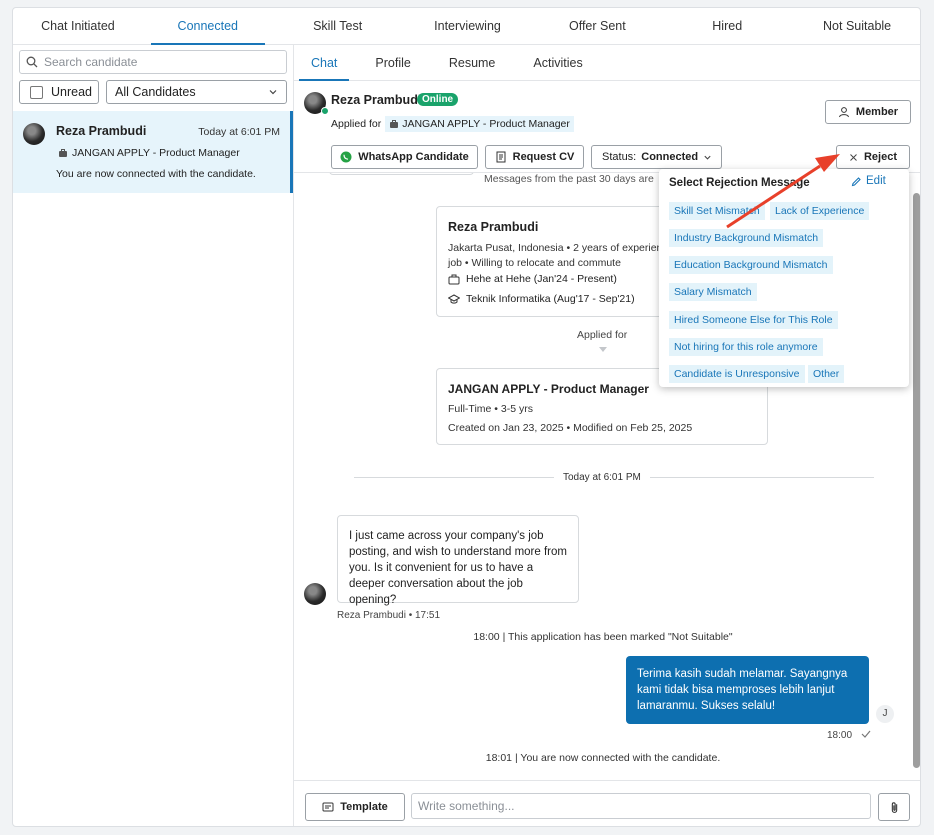 The width and height of the screenshot is (934, 835). What do you see at coordinates (376, 100) in the screenshot?
I see `header-candidate-name: Reza Prambudi` at bounding box center [376, 100].